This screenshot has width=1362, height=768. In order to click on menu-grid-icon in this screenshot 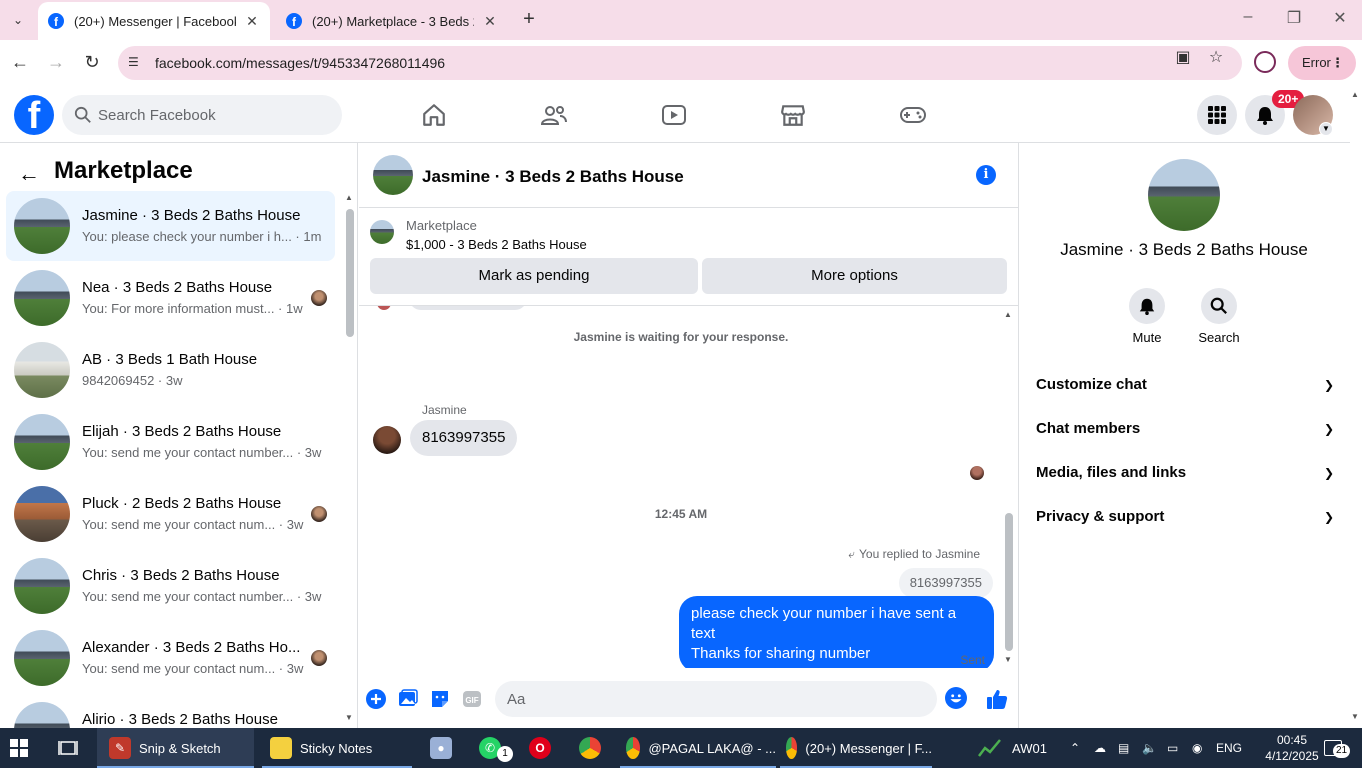, I will do `click(1217, 115)`.